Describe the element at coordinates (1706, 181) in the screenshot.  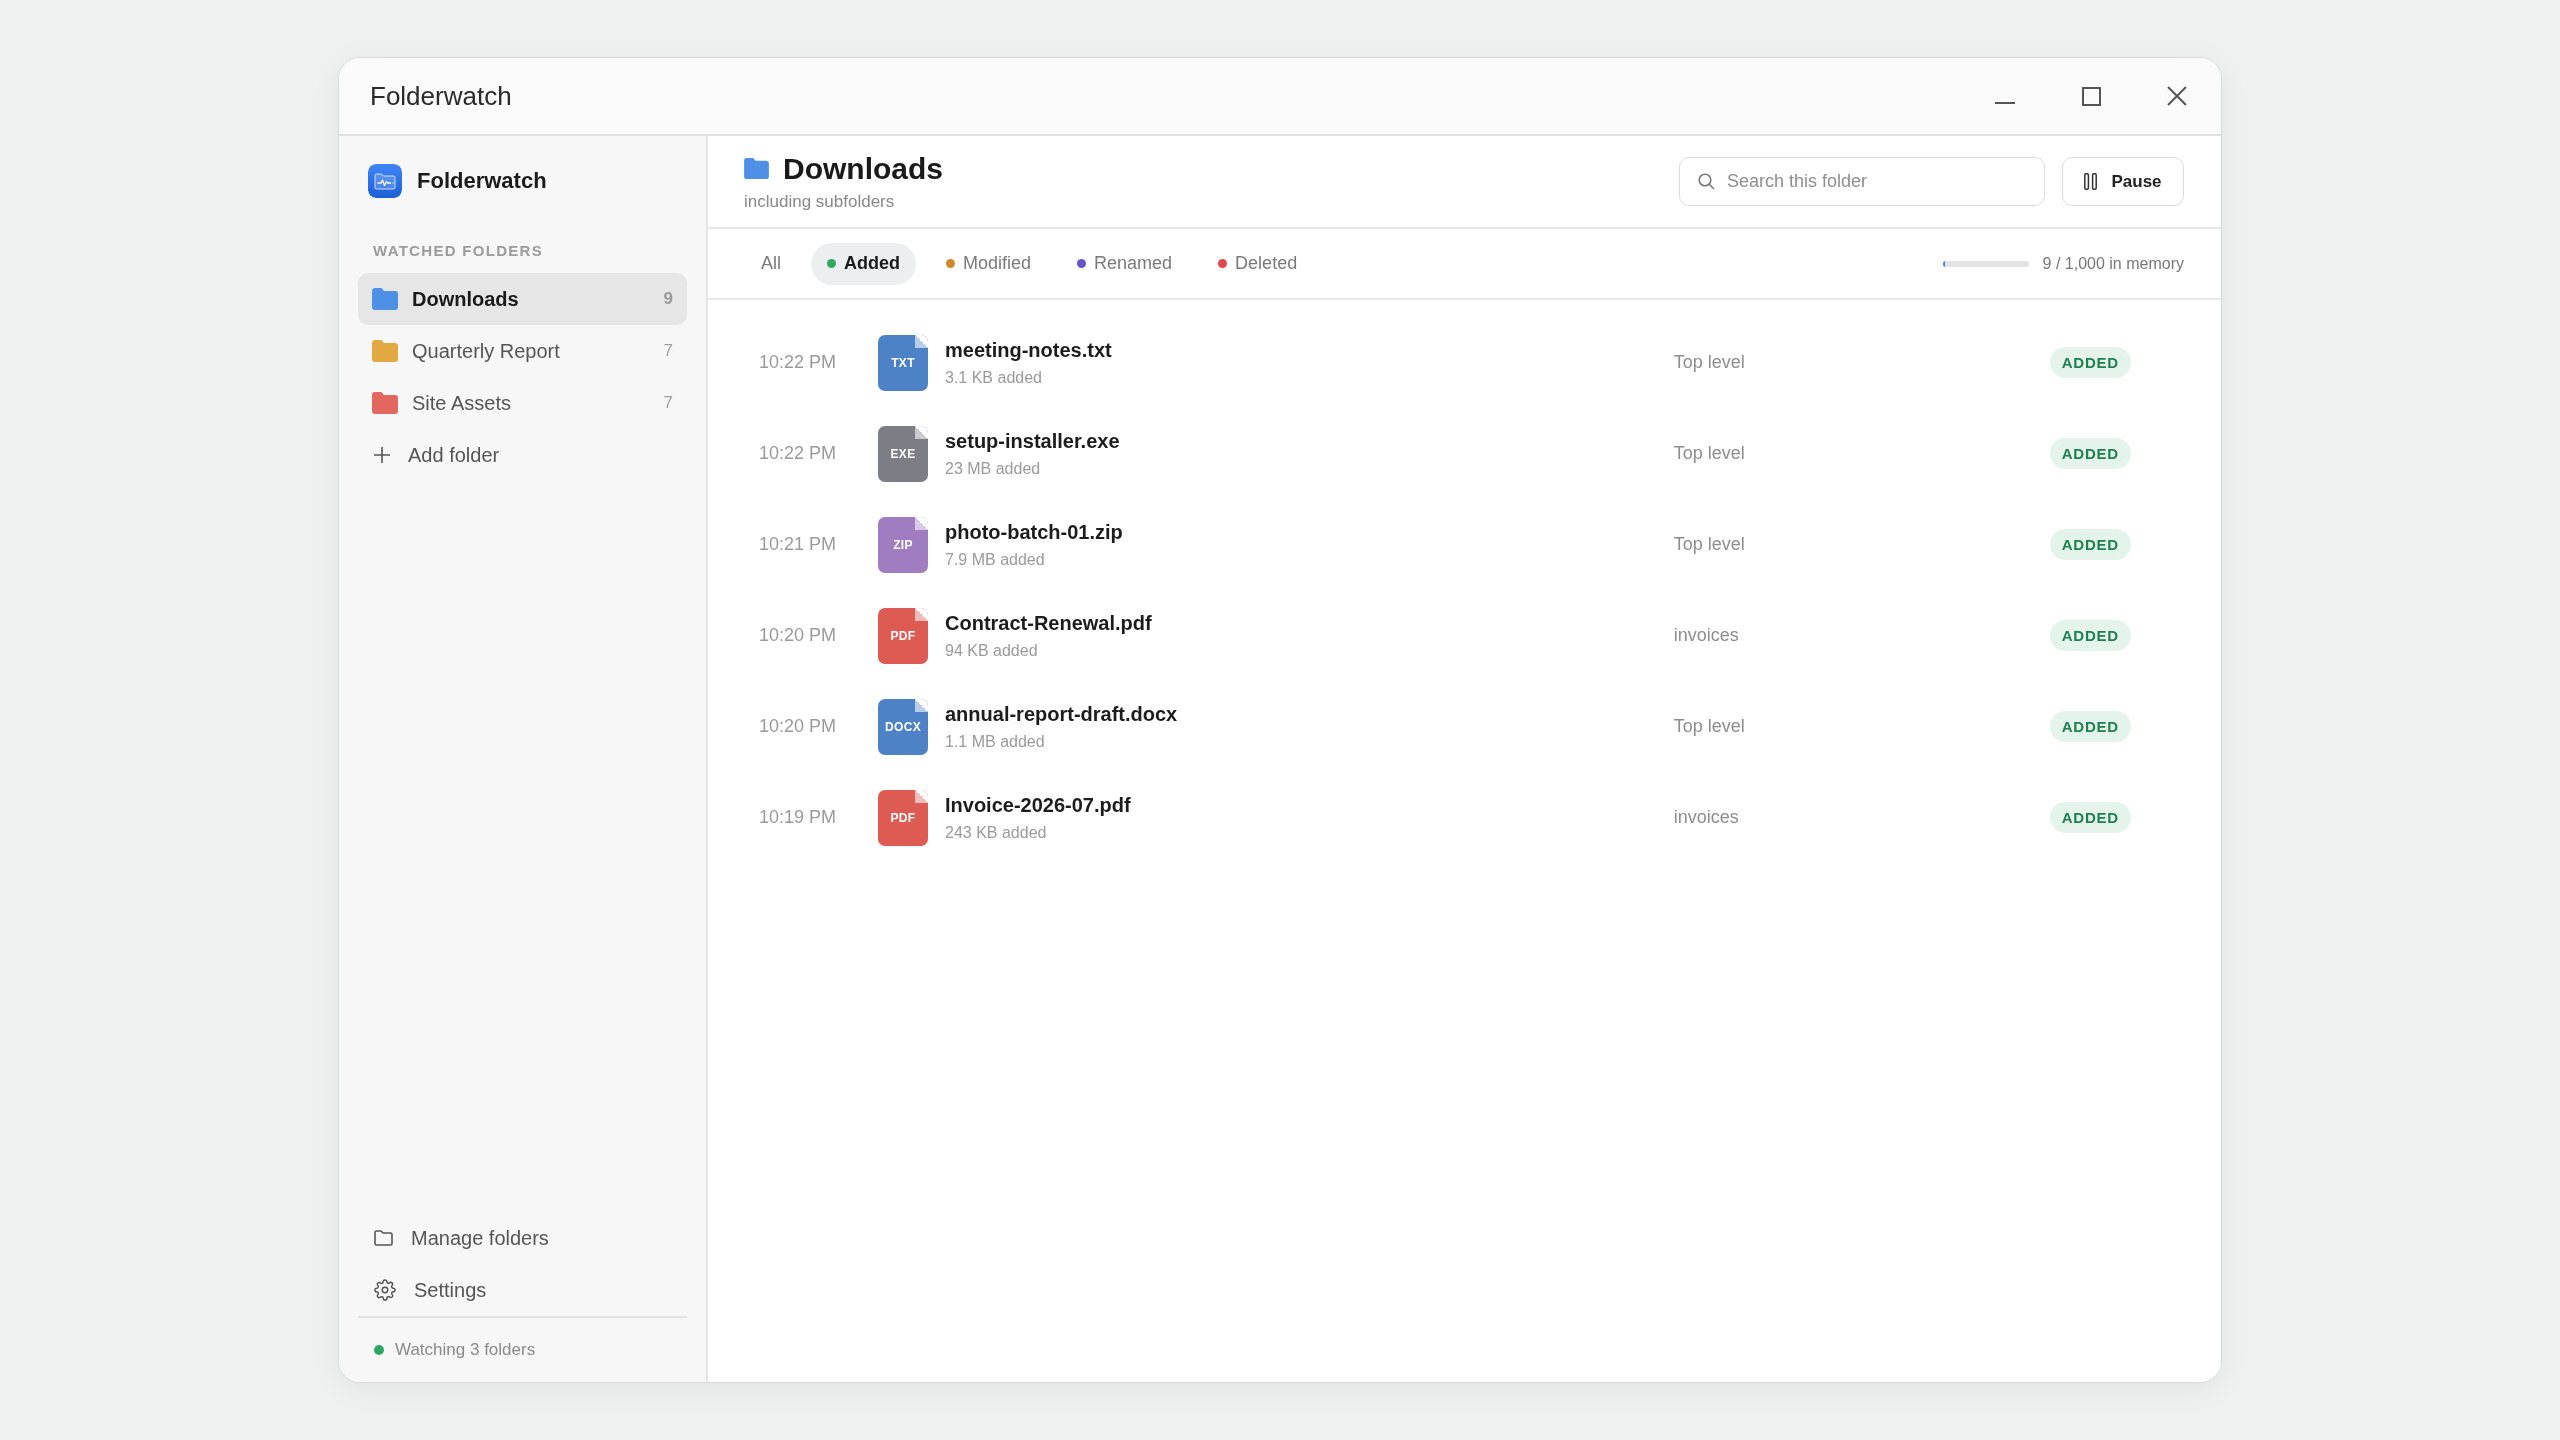
I see `search-icon` at that location.